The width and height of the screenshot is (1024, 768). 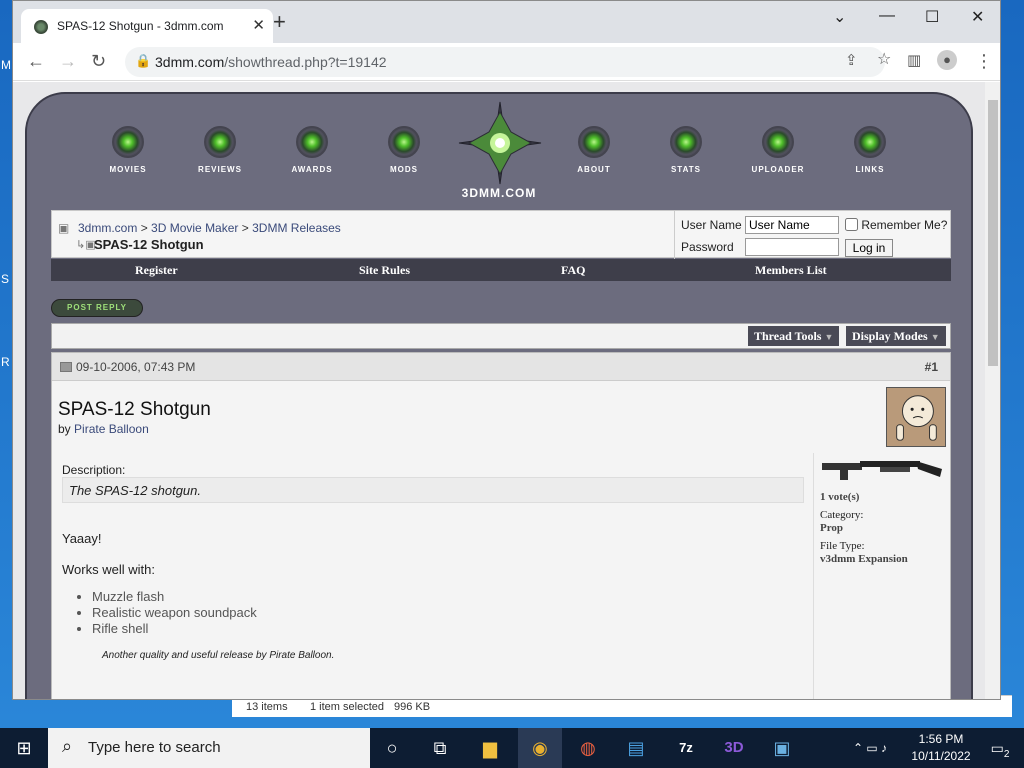 What do you see at coordinates (501, 336) in the screenshot?
I see `thread-toolstrip: Thread Tools ▼ Display Modes ▼` at bounding box center [501, 336].